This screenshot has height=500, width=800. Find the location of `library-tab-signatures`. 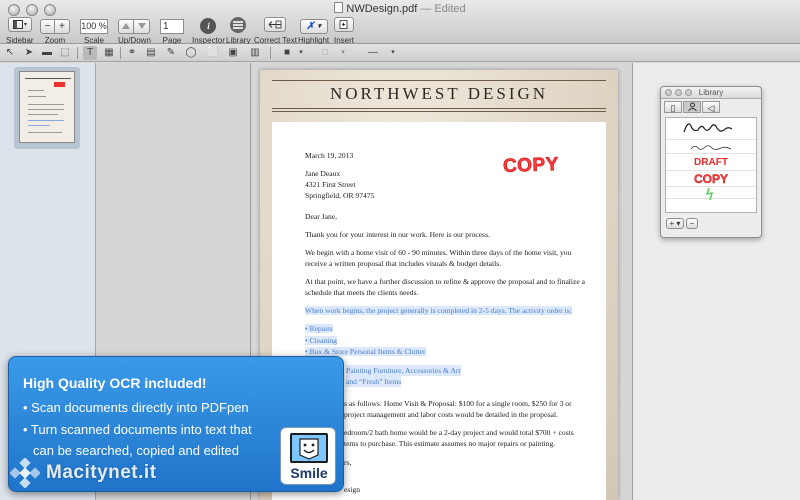

library-tab-signatures is located at coordinates (692, 107).